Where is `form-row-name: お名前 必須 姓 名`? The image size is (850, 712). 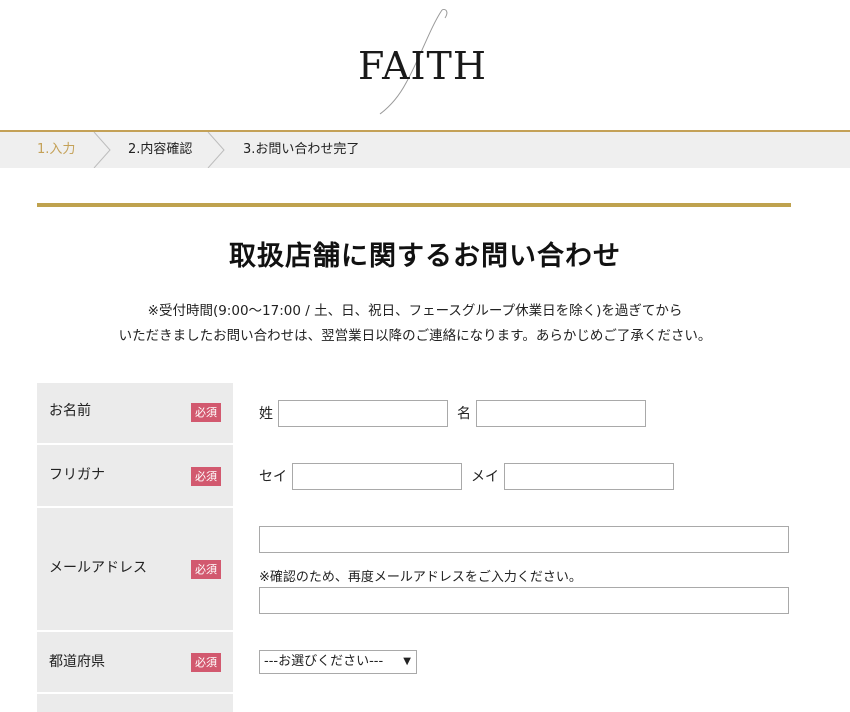
form-row-name: お名前 必須 姓 名 is located at coordinates (414, 414).